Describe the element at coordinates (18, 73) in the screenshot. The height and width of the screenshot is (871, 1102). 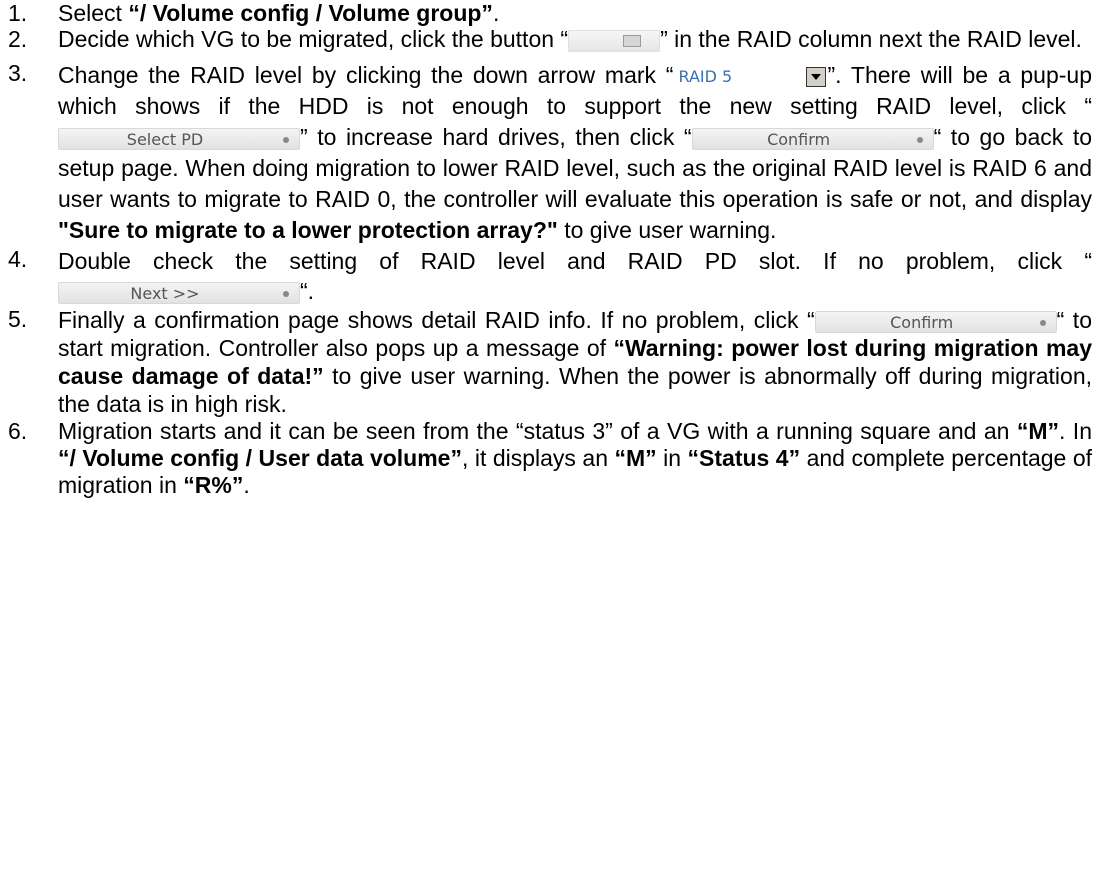
I see `step-number: 3.` at that location.